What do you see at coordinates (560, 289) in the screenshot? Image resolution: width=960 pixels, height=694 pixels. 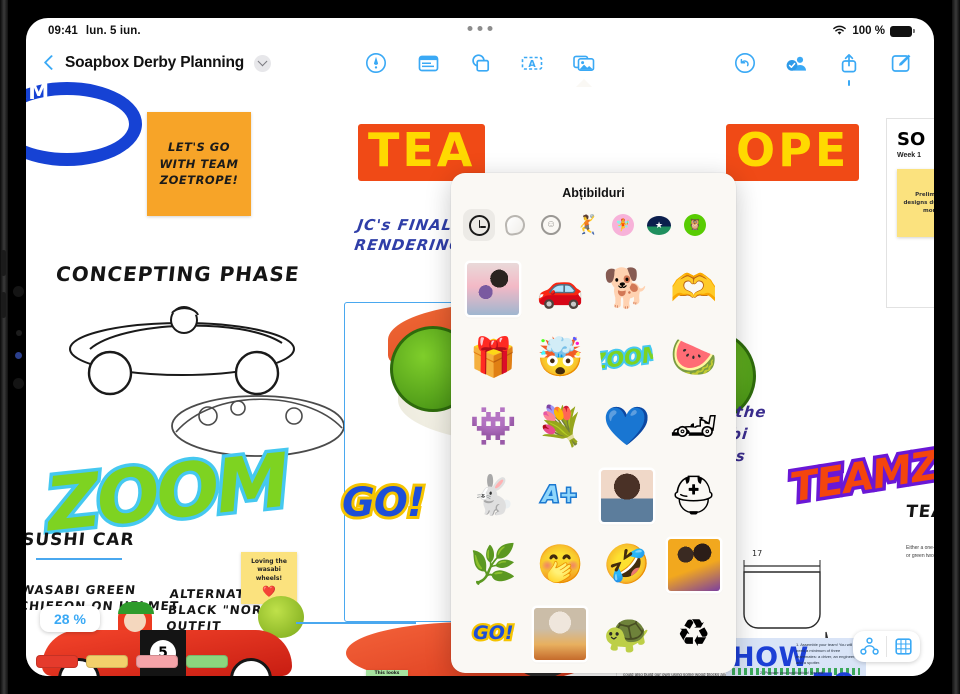 I see `sticker-red-car: 🚗` at bounding box center [560, 289].